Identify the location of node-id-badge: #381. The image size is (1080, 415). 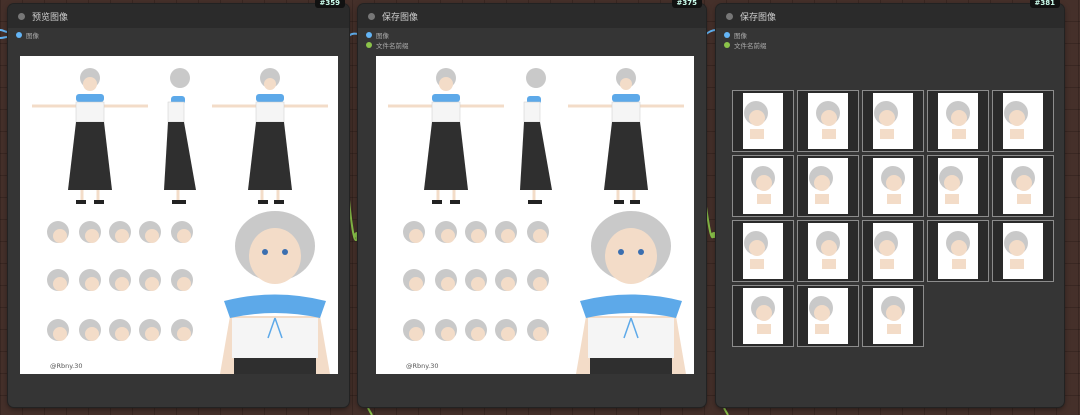
(1044, 4).